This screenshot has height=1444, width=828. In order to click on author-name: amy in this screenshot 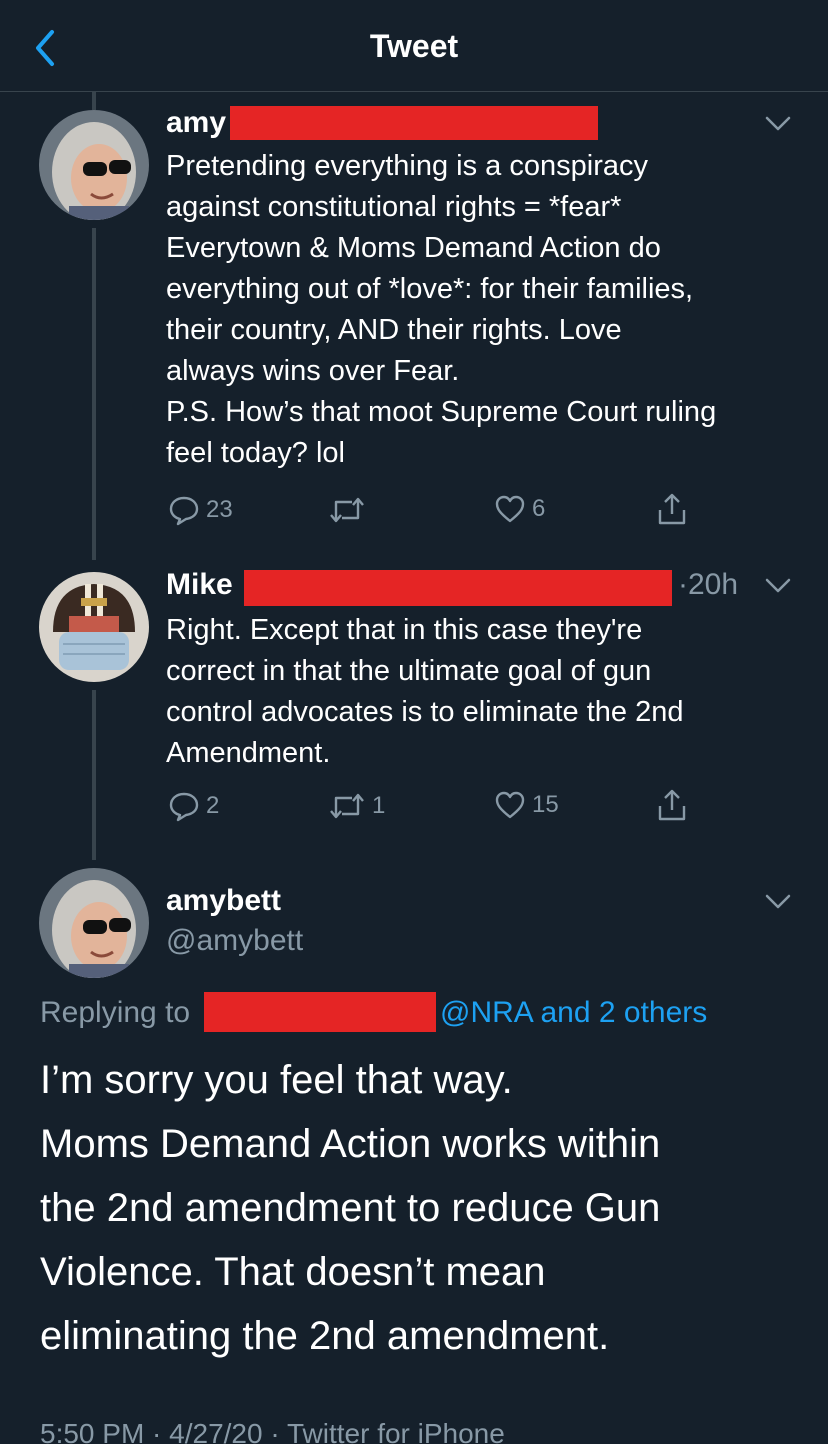, I will do `click(196, 123)`.